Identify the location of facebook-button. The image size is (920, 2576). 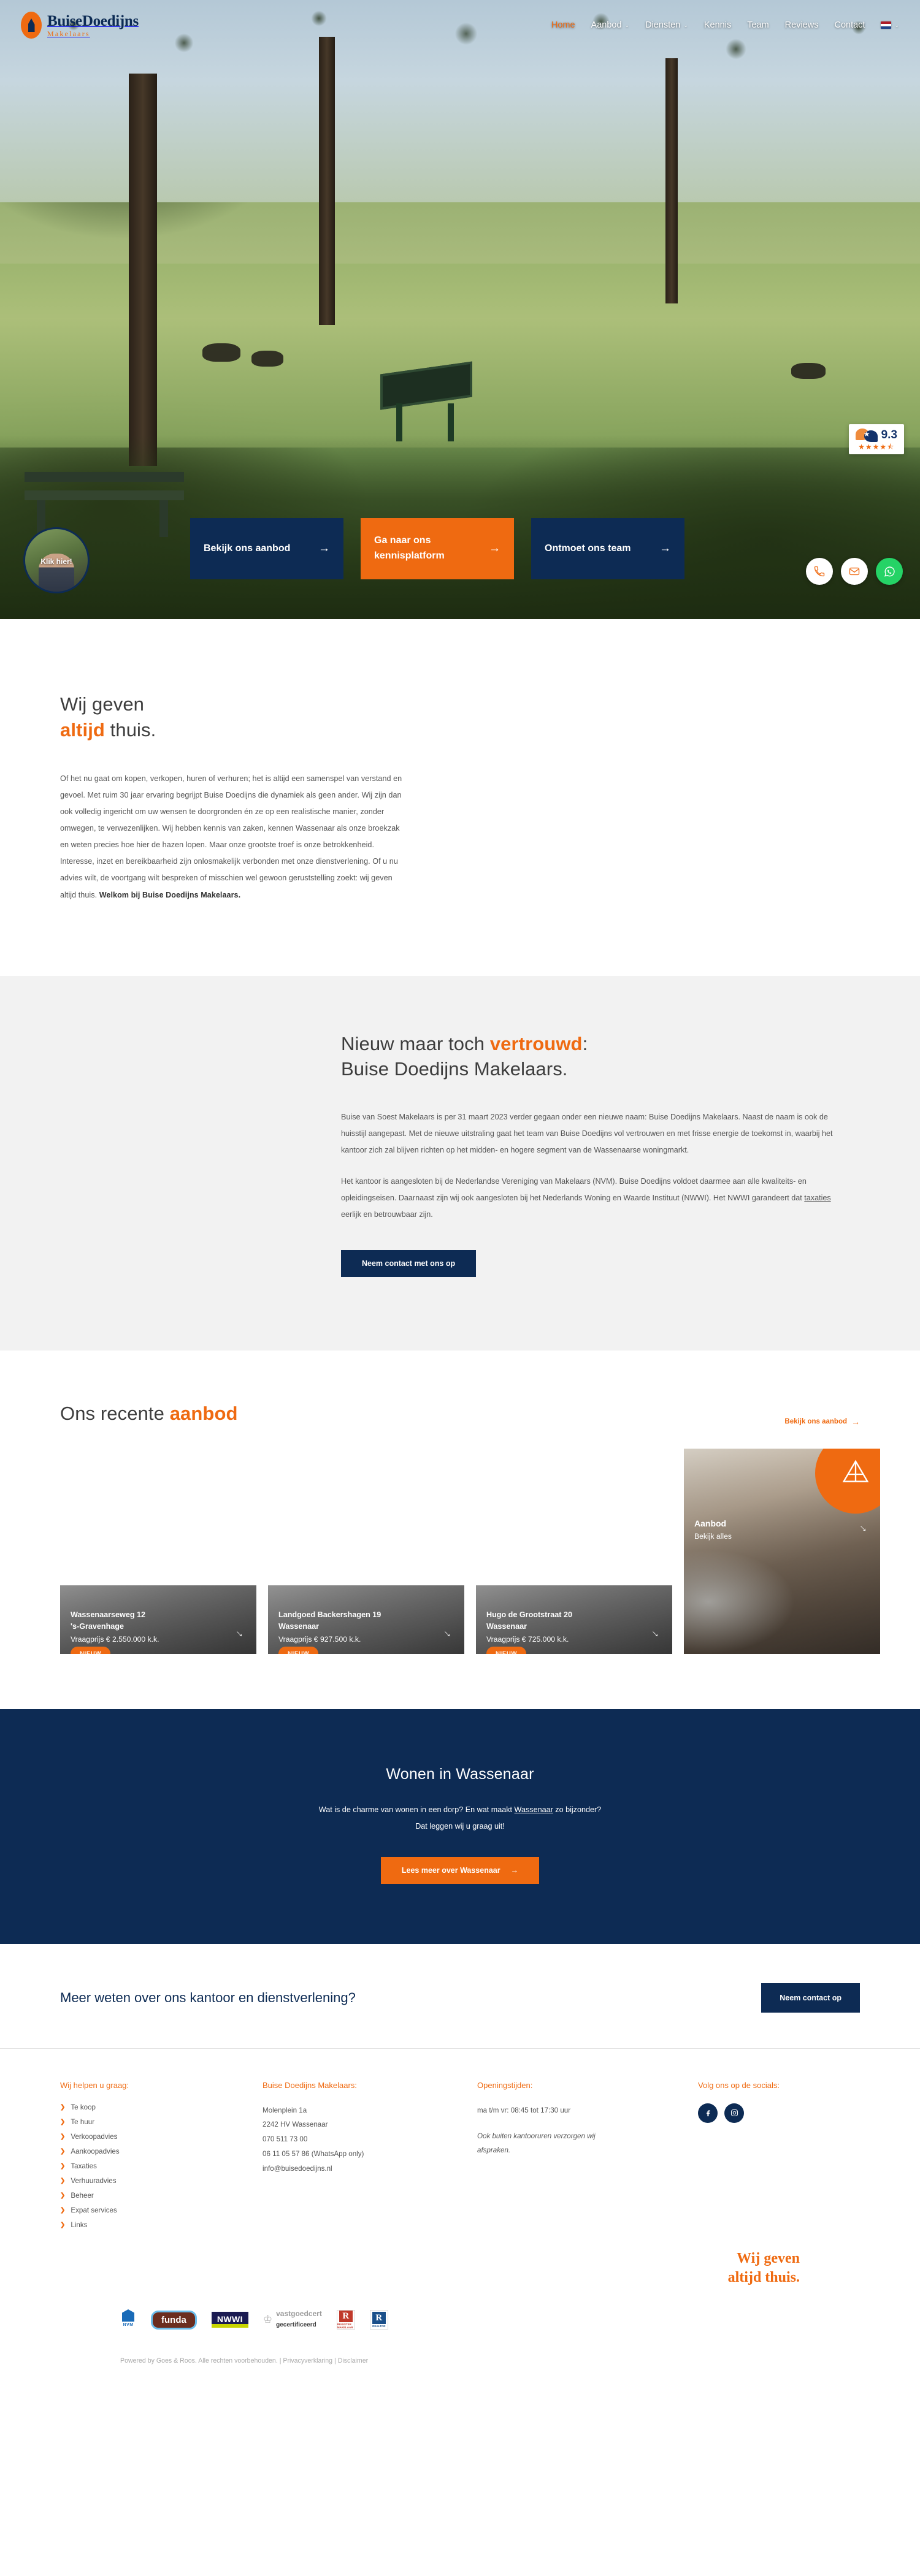
(708, 2113).